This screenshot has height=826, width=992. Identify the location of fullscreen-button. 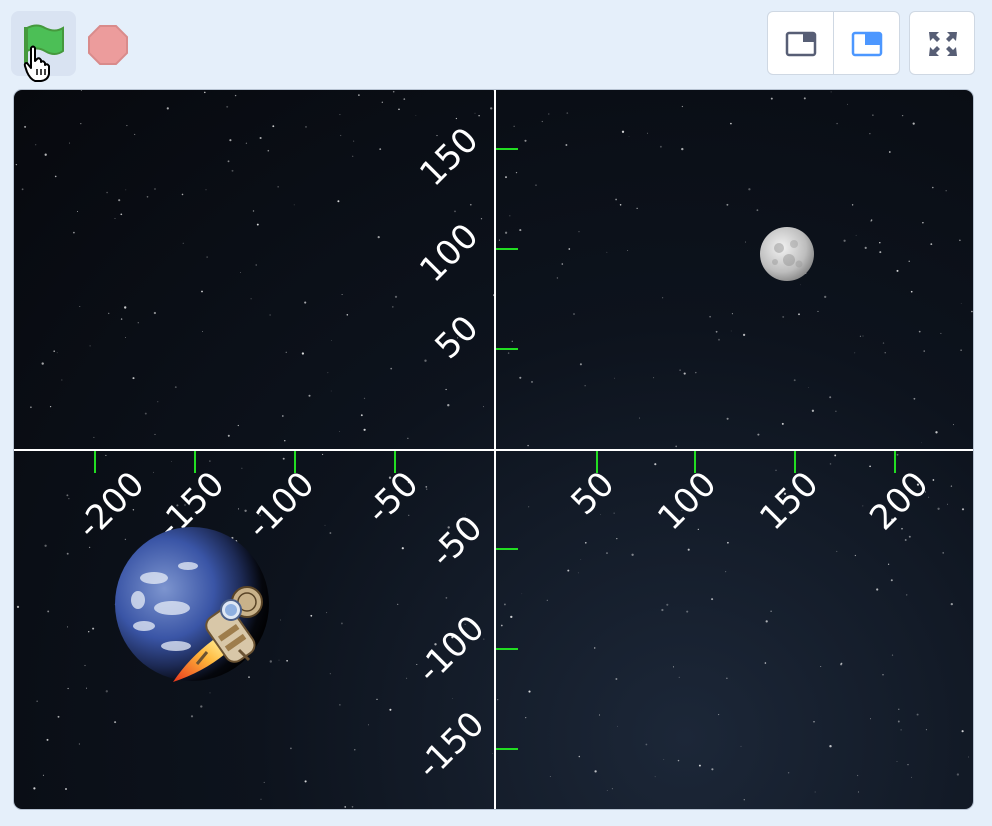
(942, 43).